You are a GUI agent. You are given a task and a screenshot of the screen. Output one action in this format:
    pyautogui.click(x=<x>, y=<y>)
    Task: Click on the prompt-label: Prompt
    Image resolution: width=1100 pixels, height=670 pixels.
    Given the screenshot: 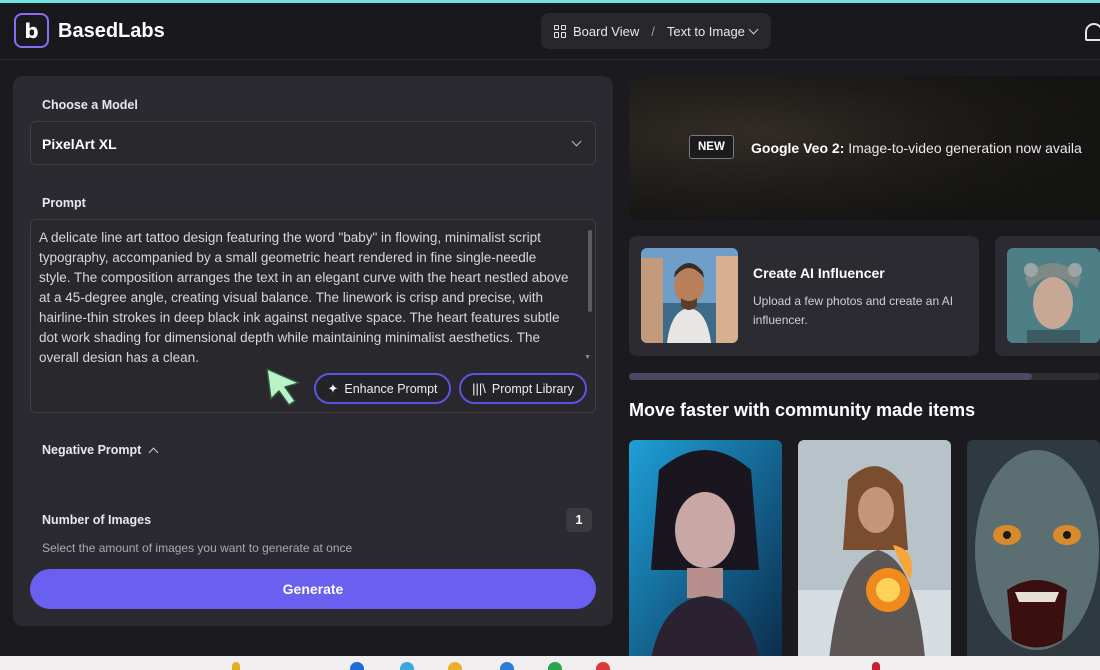 What is the action you would take?
    pyautogui.click(x=64, y=203)
    